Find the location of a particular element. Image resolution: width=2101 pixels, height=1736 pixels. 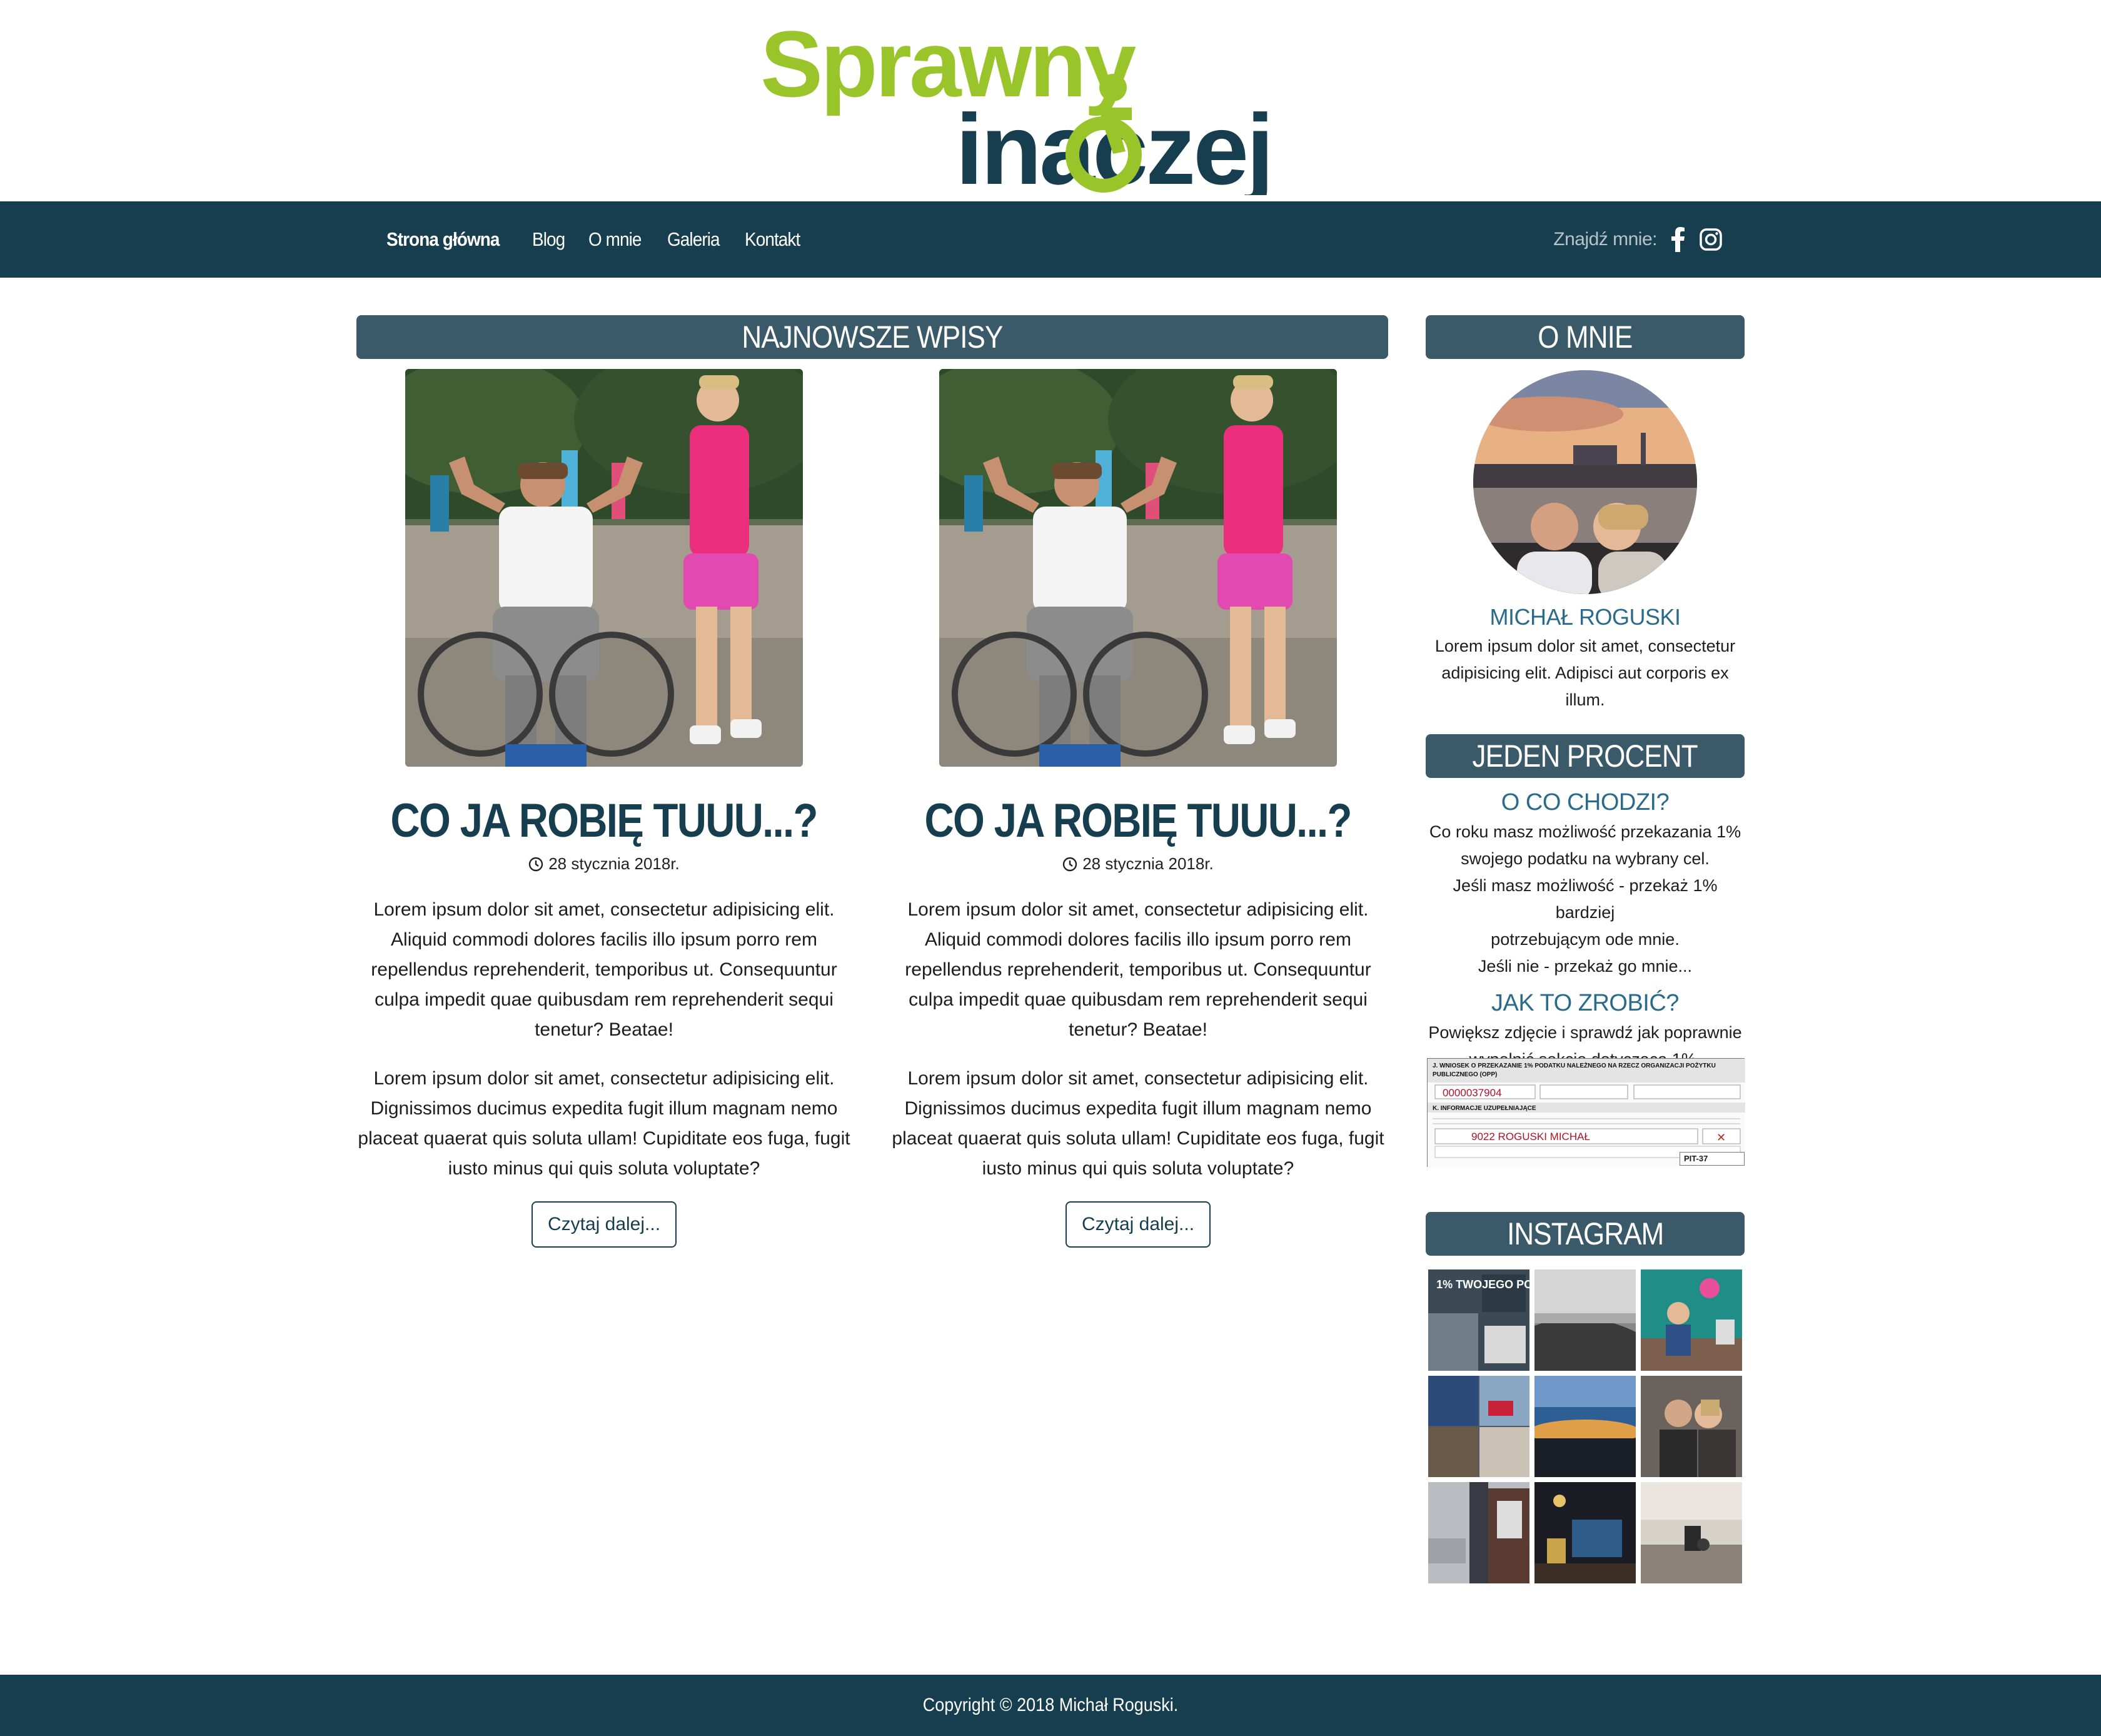

svg-text: 0000037904 is located at coordinates (1472, 1093).